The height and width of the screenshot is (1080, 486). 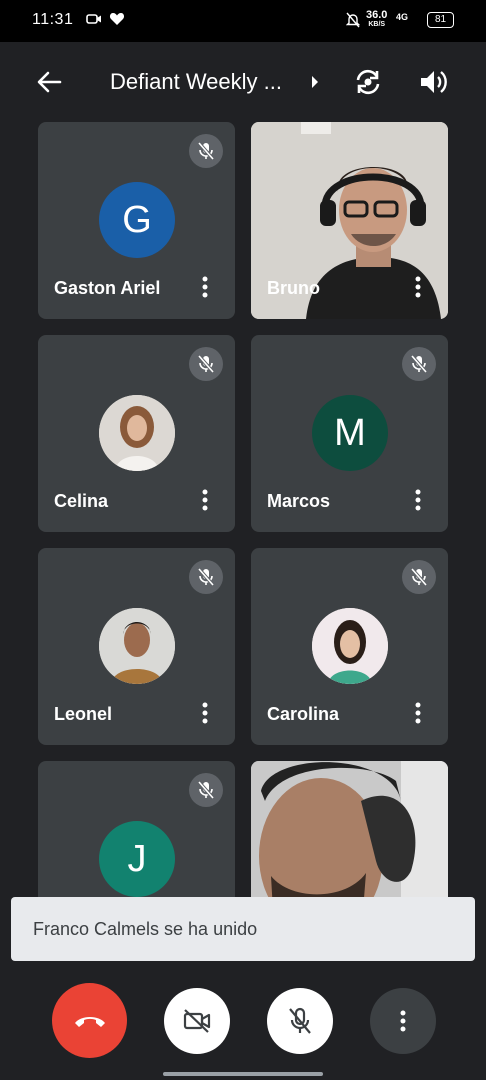 I want to click on snackbar-notification: Franco Calmels se ha unido, so click(x=243, y=929).